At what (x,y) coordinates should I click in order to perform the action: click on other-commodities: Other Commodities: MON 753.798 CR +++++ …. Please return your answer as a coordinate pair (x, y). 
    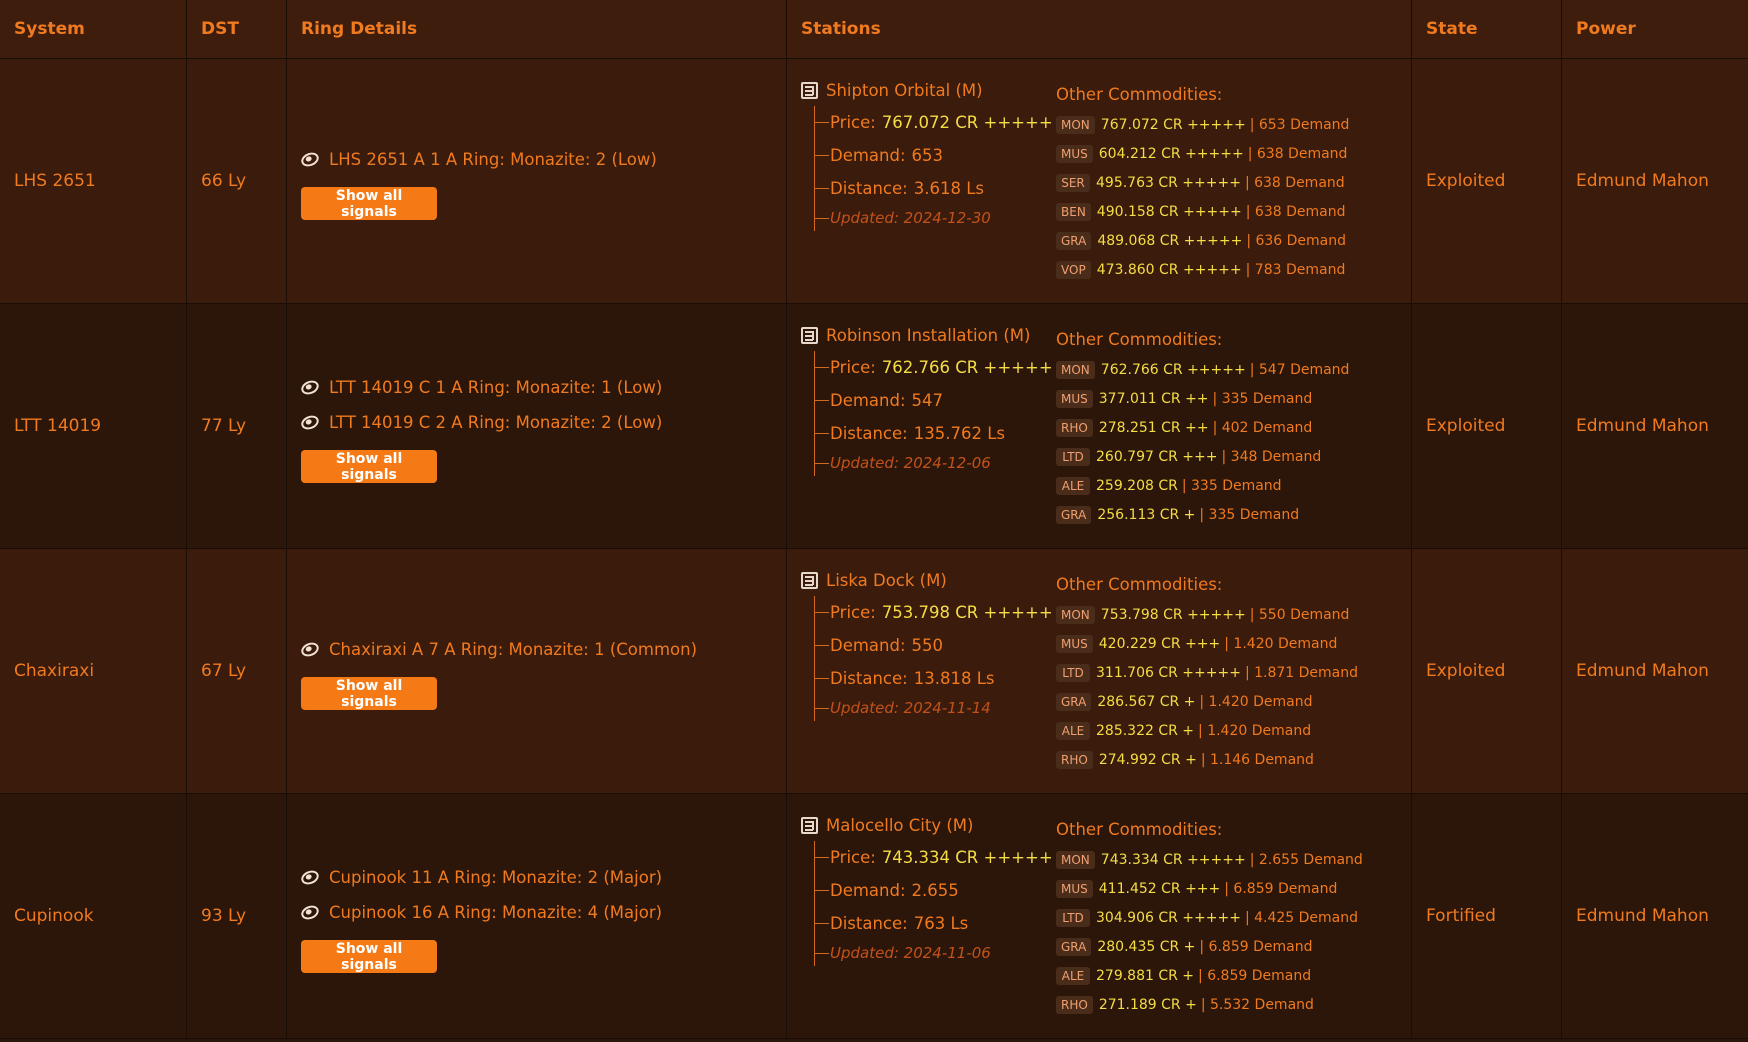
    Looking at the image, I should click on (1207, 682).